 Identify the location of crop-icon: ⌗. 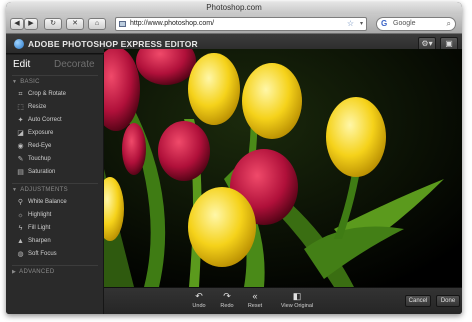
(20, 94).